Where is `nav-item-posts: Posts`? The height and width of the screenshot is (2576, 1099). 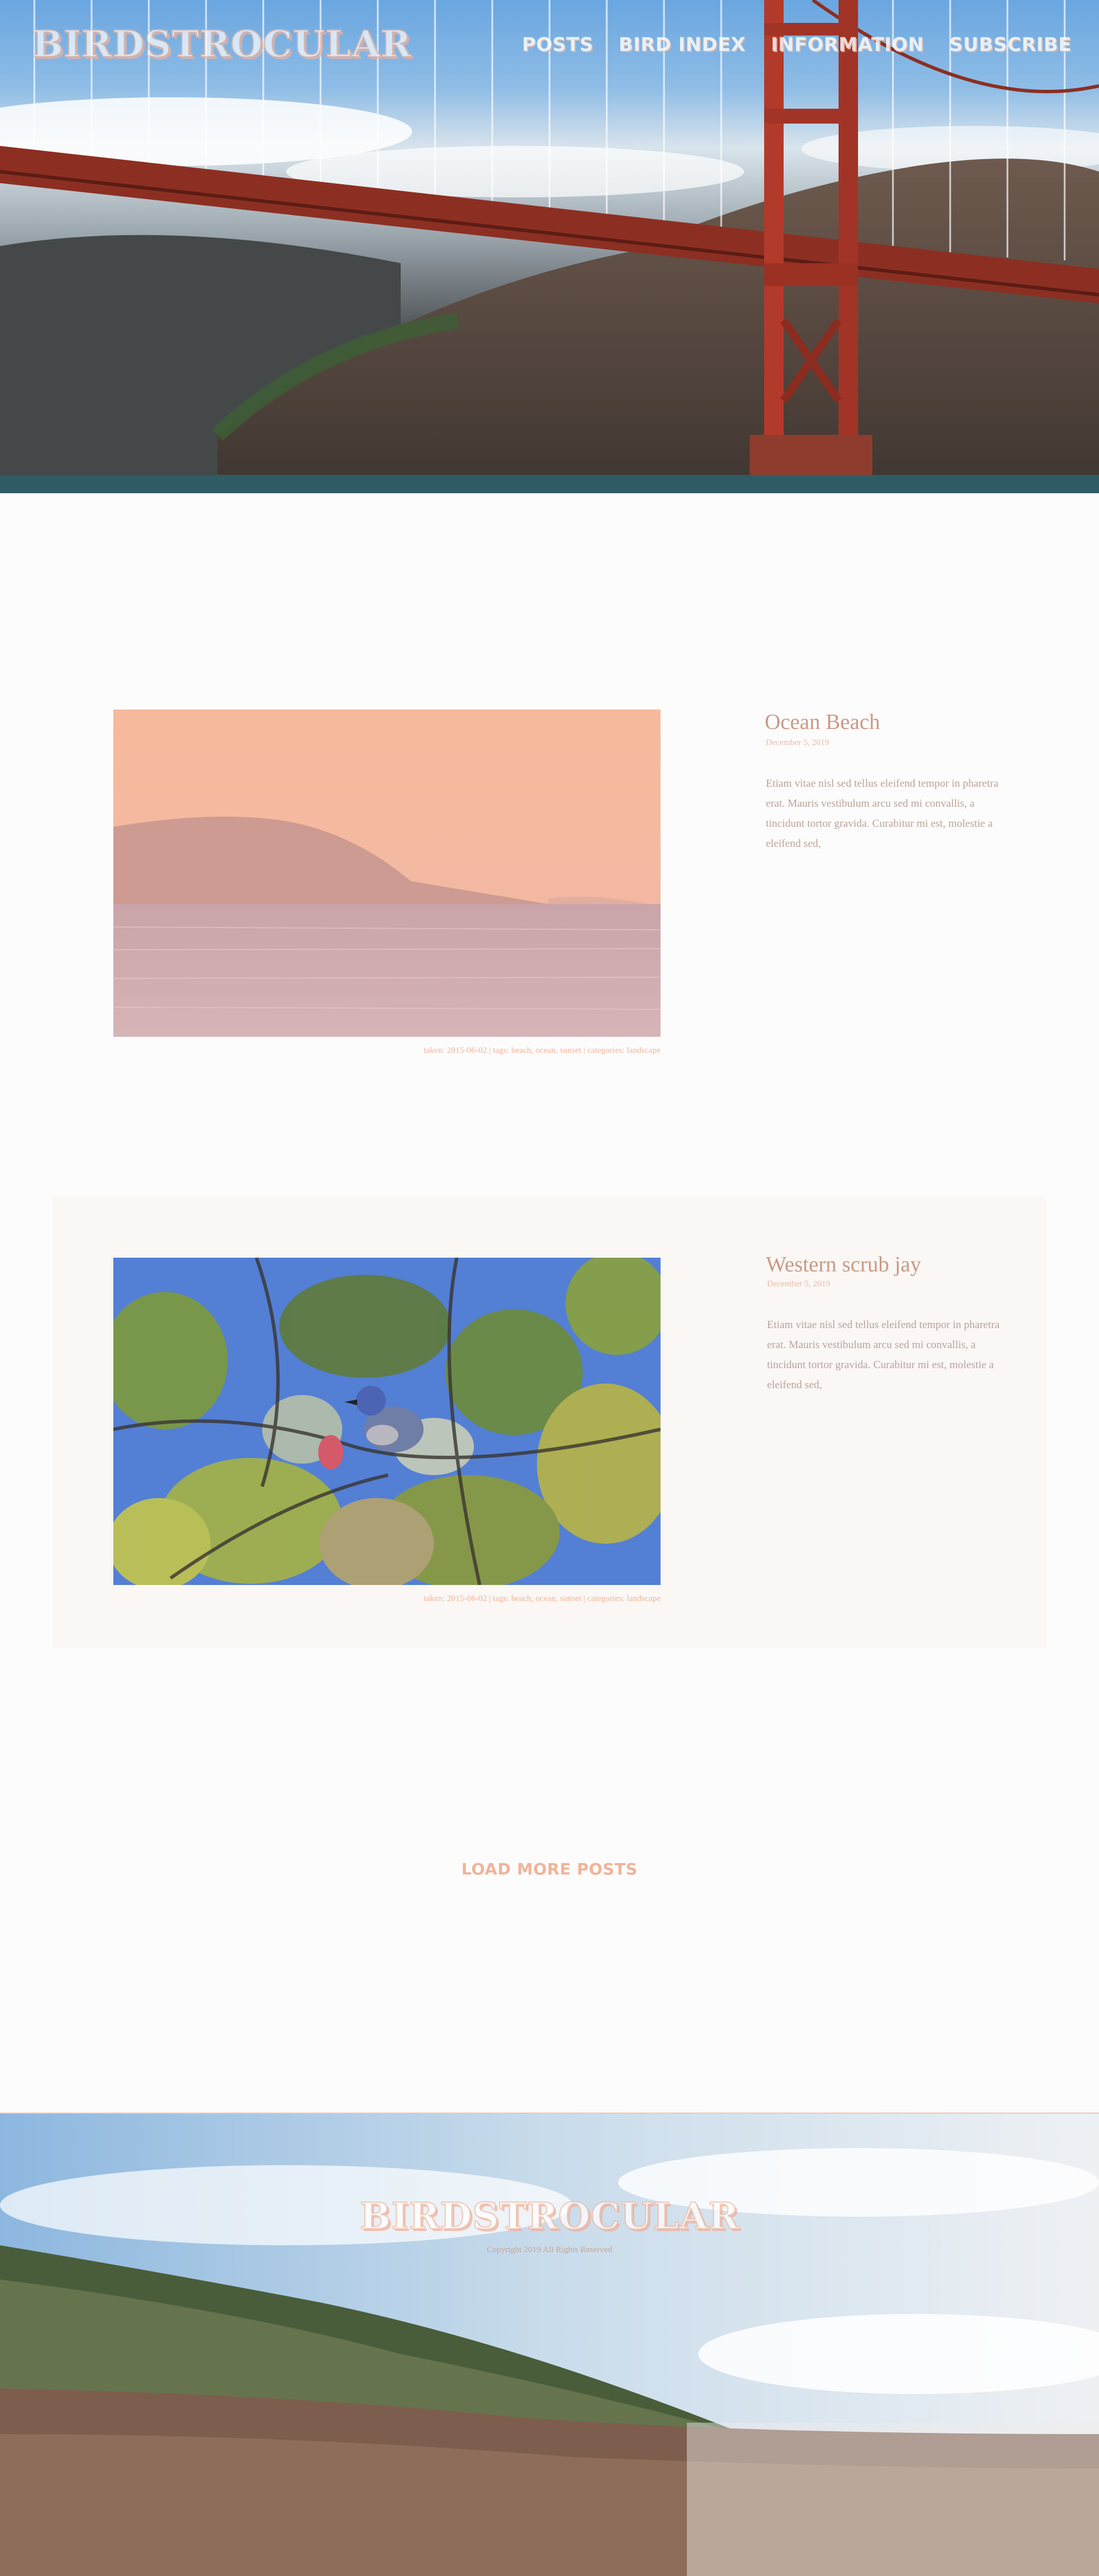 nav-item-posts: Posts is located at coordinates (558, 45).